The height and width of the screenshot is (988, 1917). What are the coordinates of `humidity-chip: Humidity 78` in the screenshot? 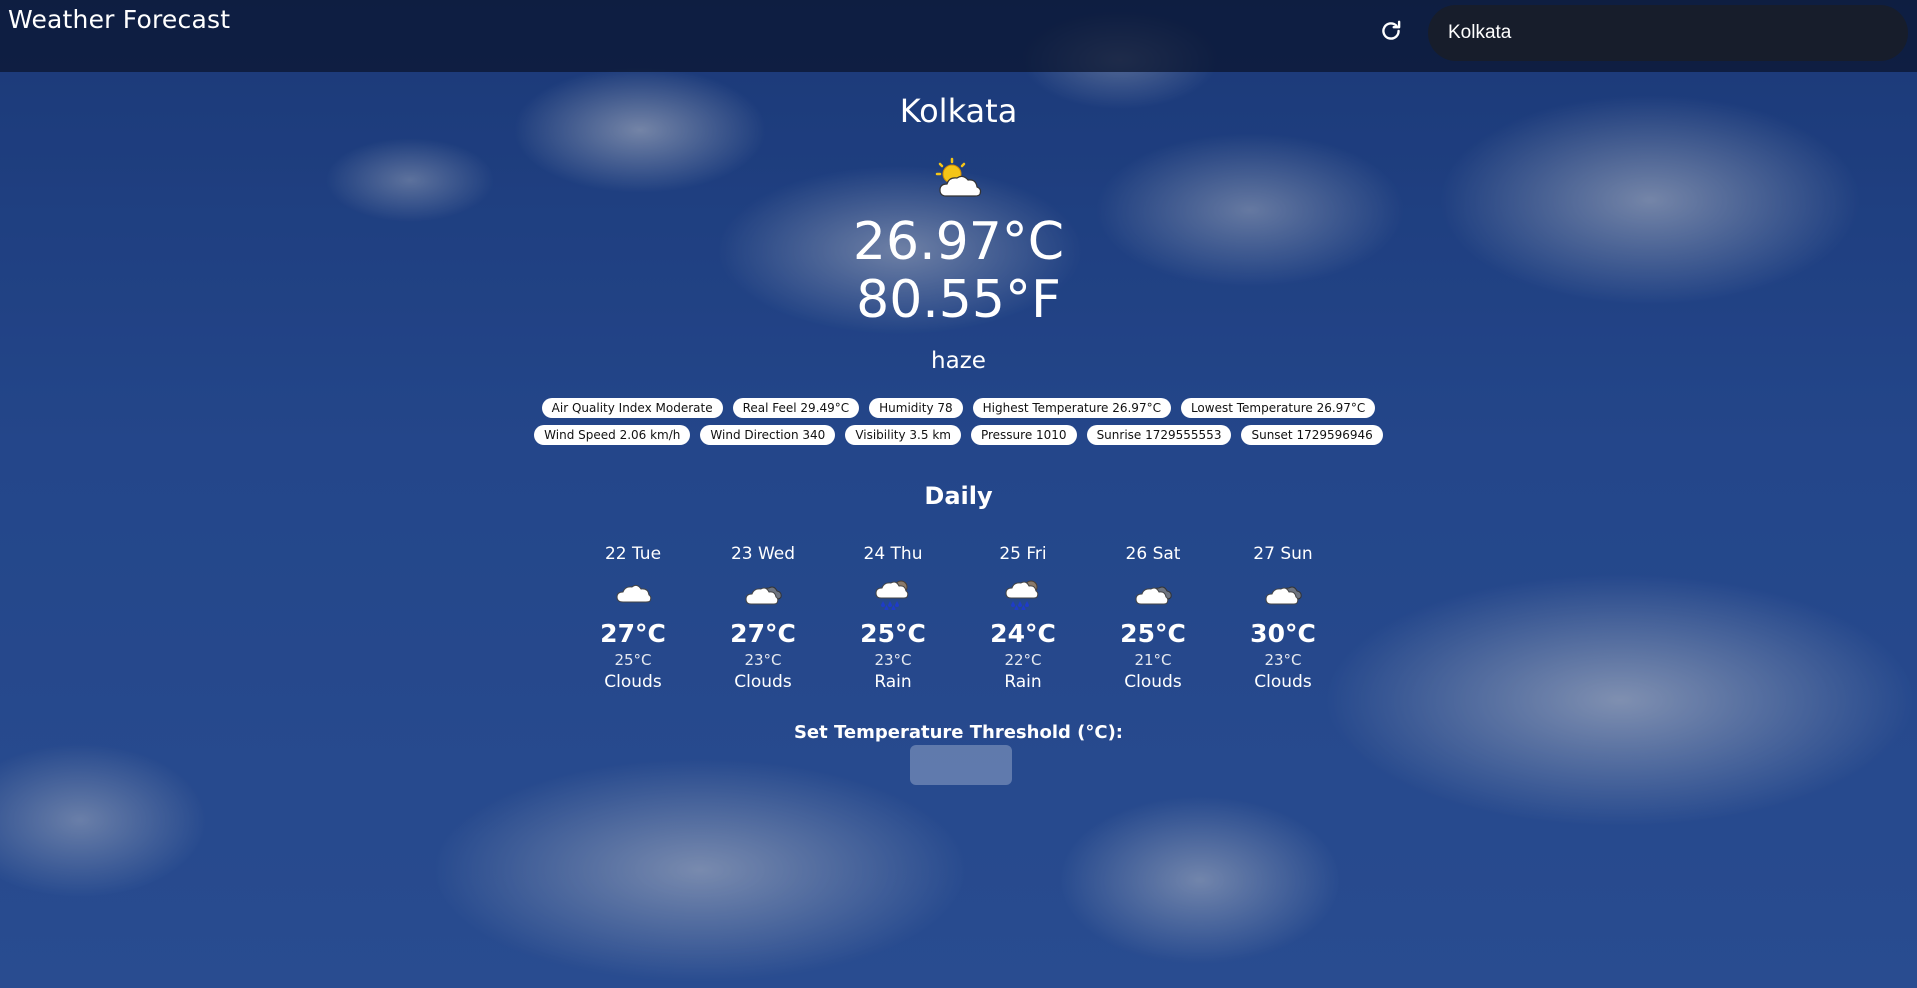 It's located at (916, 408).